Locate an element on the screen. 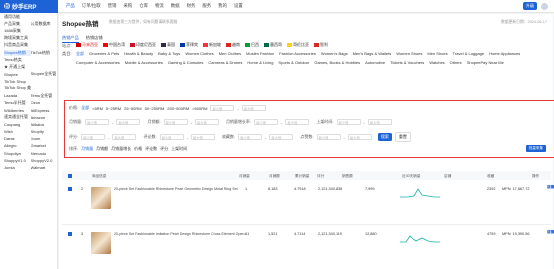 Image resolution: width=554 pixels, height=269 pixels. sidebar-item: Wildberries is located at coordinates (17, 110).